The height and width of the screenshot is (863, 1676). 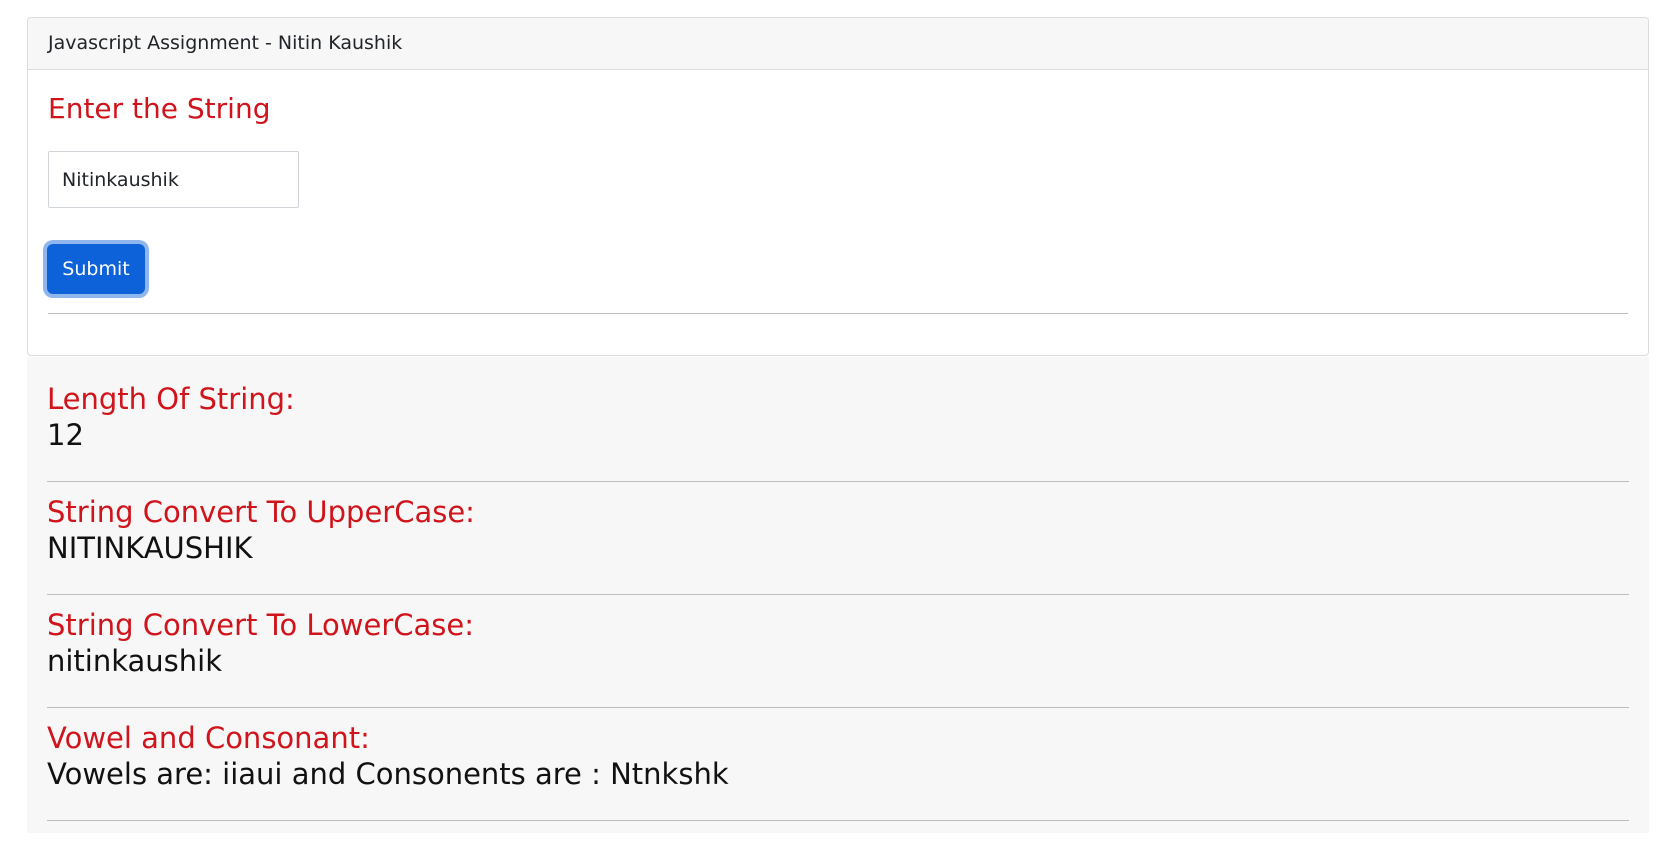 I want to click on form-heading: Enter the String, so click(x=159, y=108).